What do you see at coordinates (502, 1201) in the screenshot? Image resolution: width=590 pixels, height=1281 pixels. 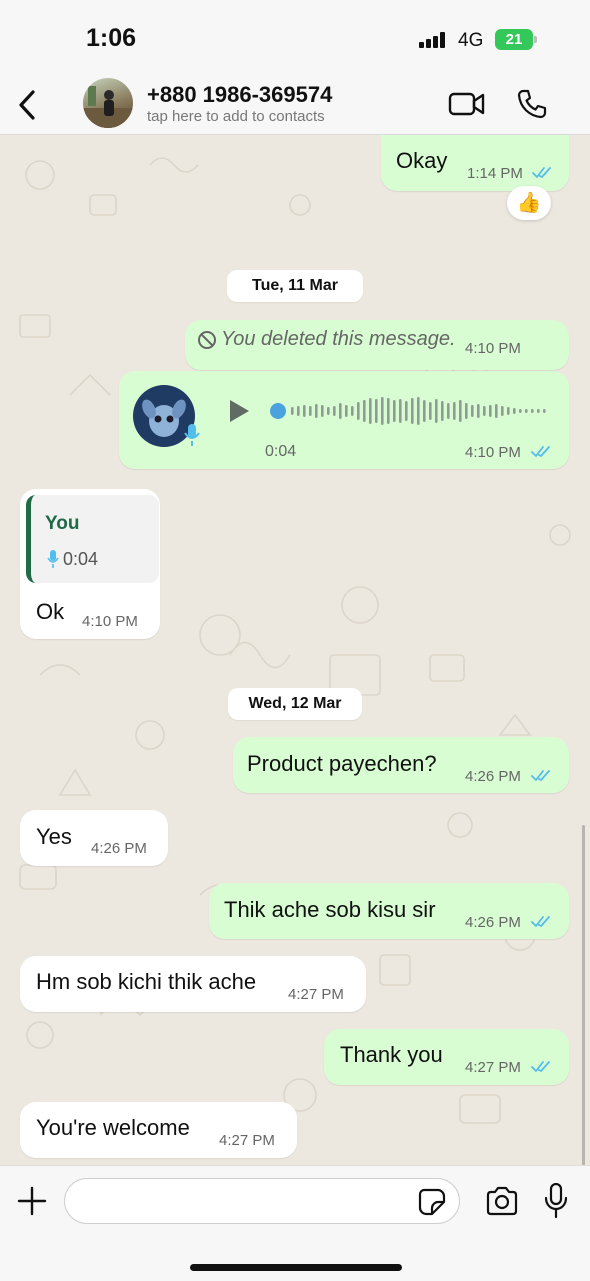 I see `camera-icon` at bounding box center [502, 1201].